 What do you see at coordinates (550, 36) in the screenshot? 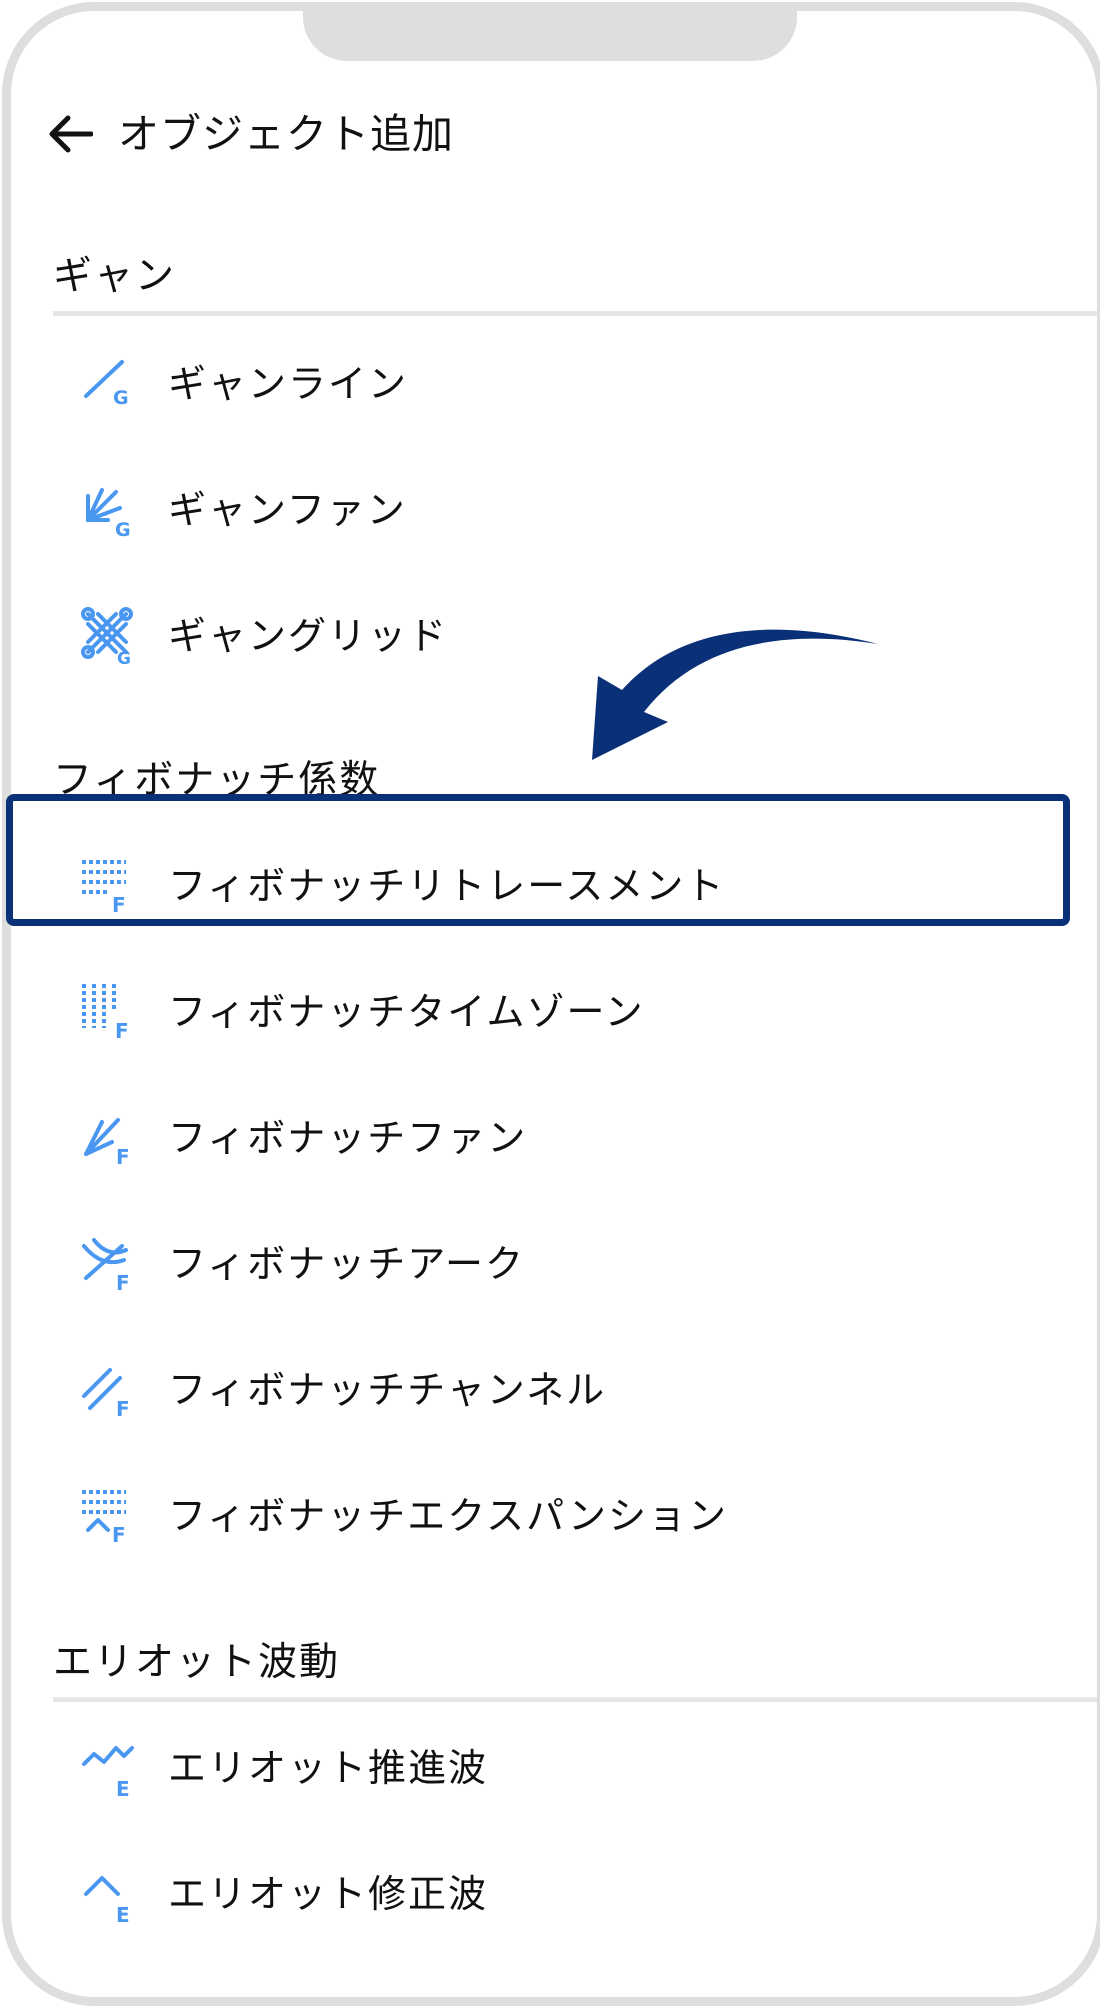
I see `phone-notch` at bounding box center [550, 36].